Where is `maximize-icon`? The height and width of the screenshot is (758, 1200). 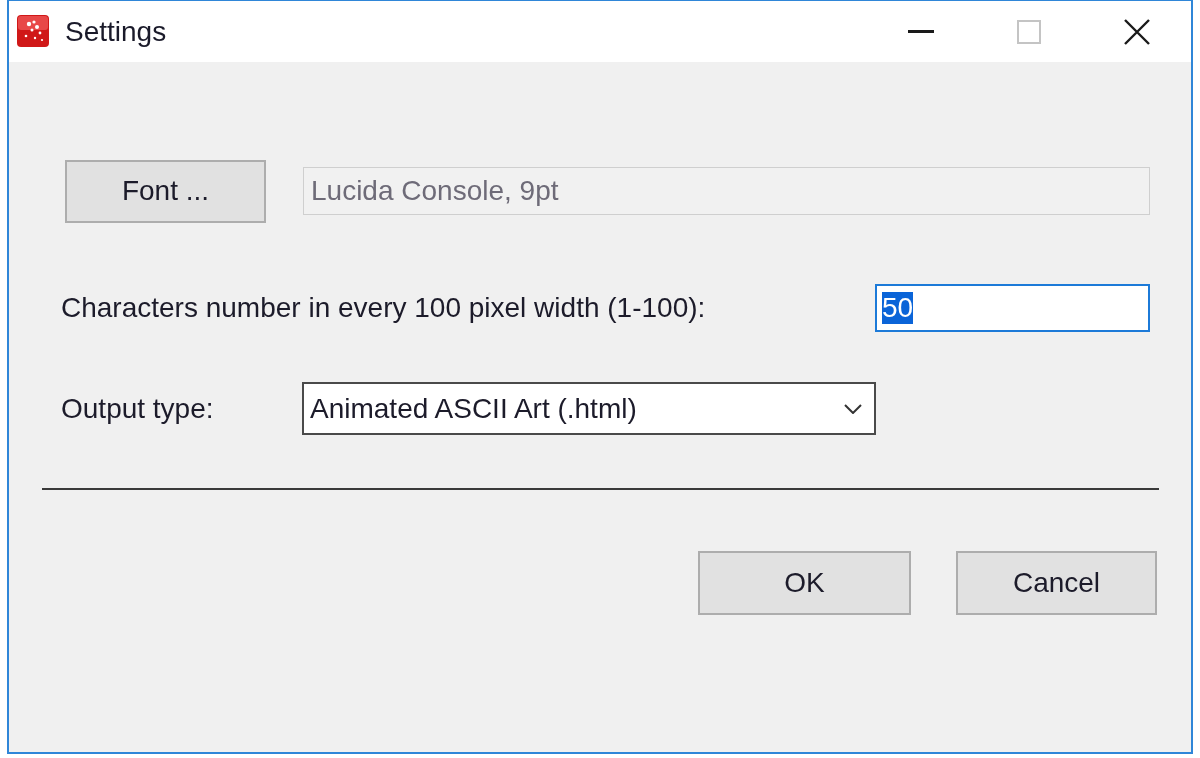
maximize-icon is located at coordinates (1029, 31).